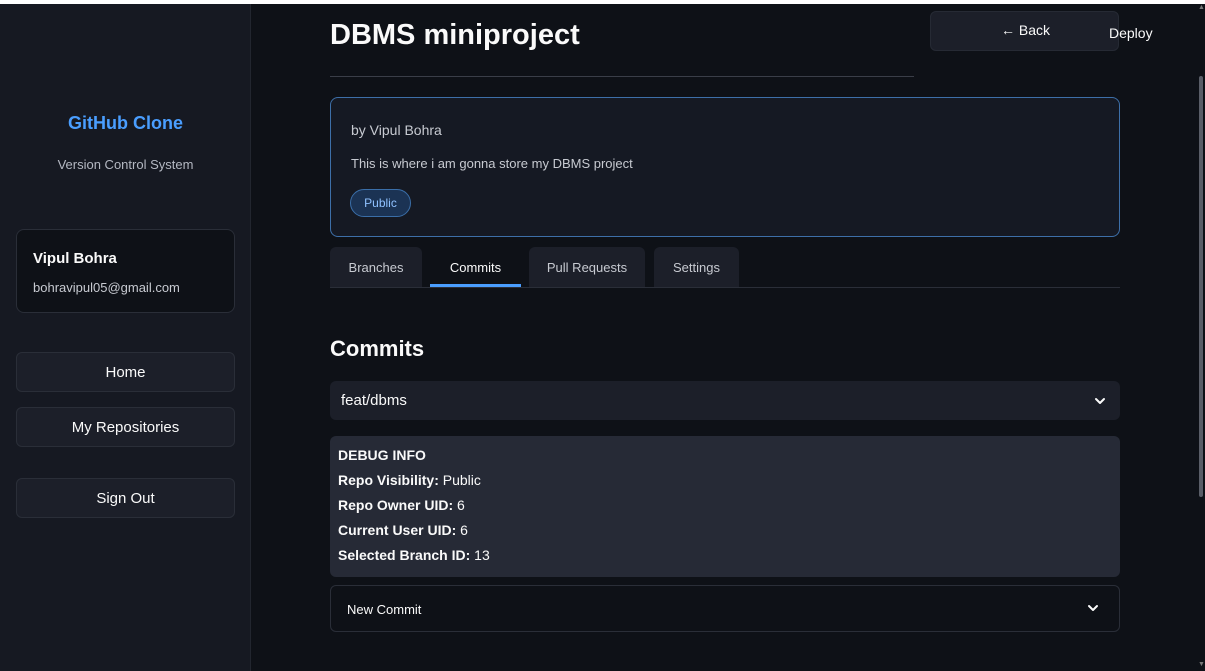  What do you see at coordinates (376, 267) in the screenshot?
I see `tab-branches: Branches` at bounding box center [376, 267].